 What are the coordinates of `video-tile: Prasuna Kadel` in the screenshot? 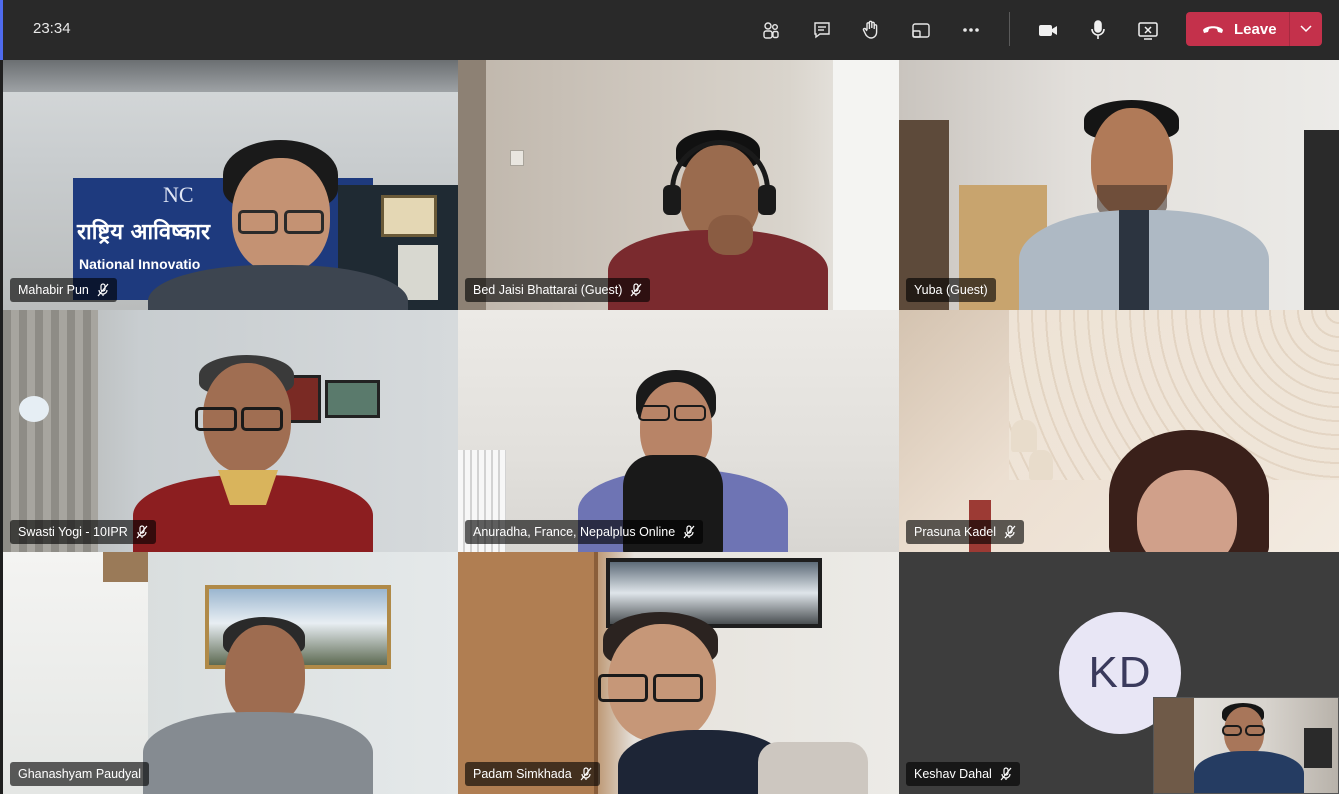 It's located at (1119, 431).